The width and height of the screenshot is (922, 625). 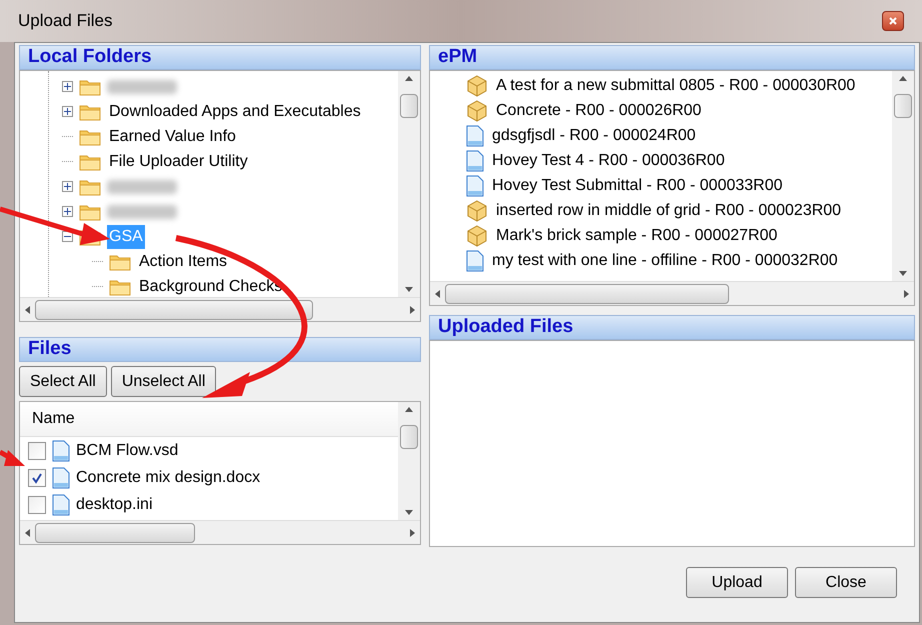 I want to click on file-name: desktop.ini, so click(x=114, y=504).